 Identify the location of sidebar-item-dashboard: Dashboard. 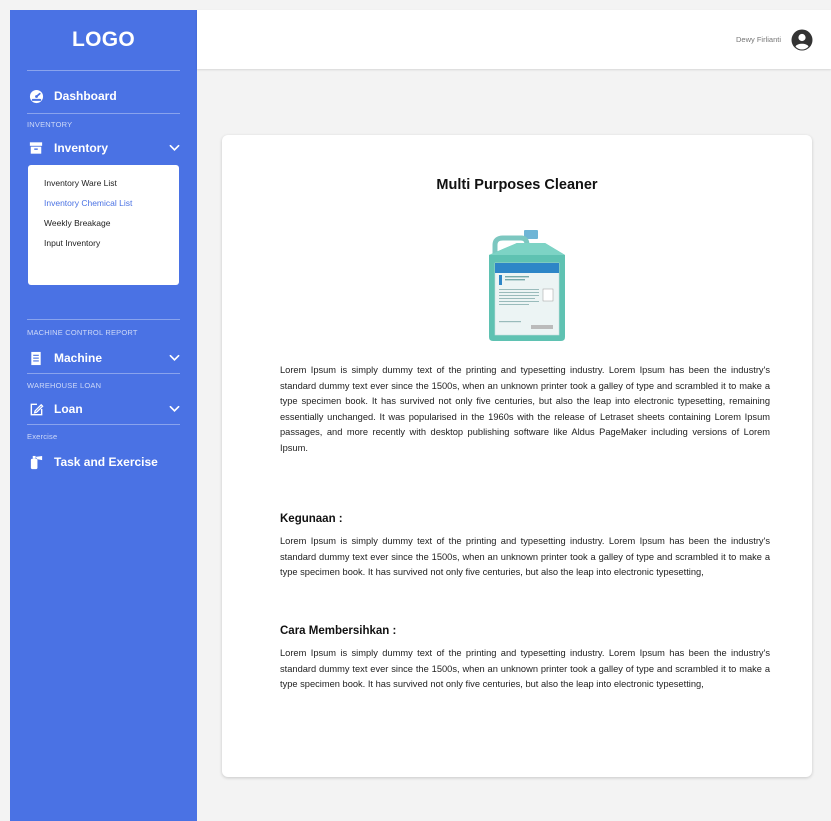
(103, 96).